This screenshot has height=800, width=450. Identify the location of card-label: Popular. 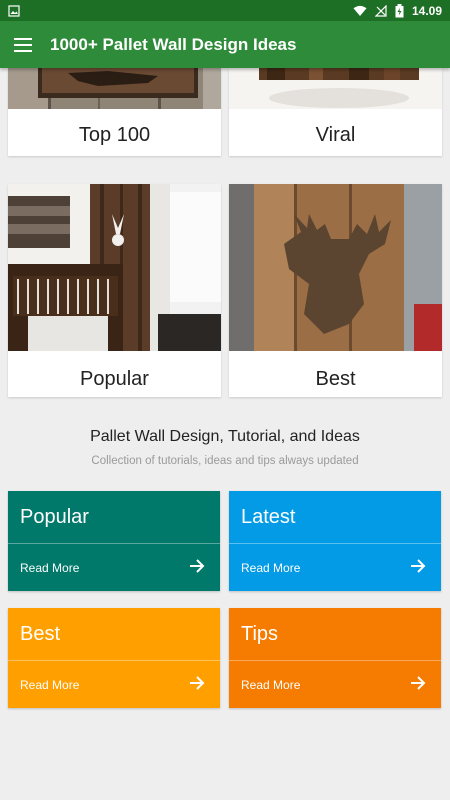
(114, 379).